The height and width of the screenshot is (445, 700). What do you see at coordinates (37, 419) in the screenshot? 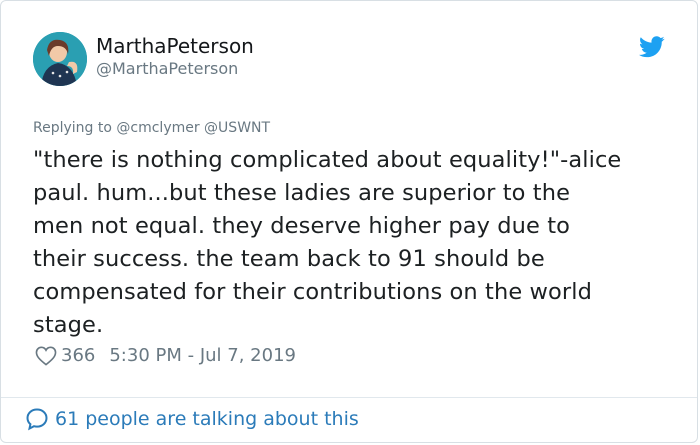
I see `speech-bubble-icon` at bounding box center [37, 419].